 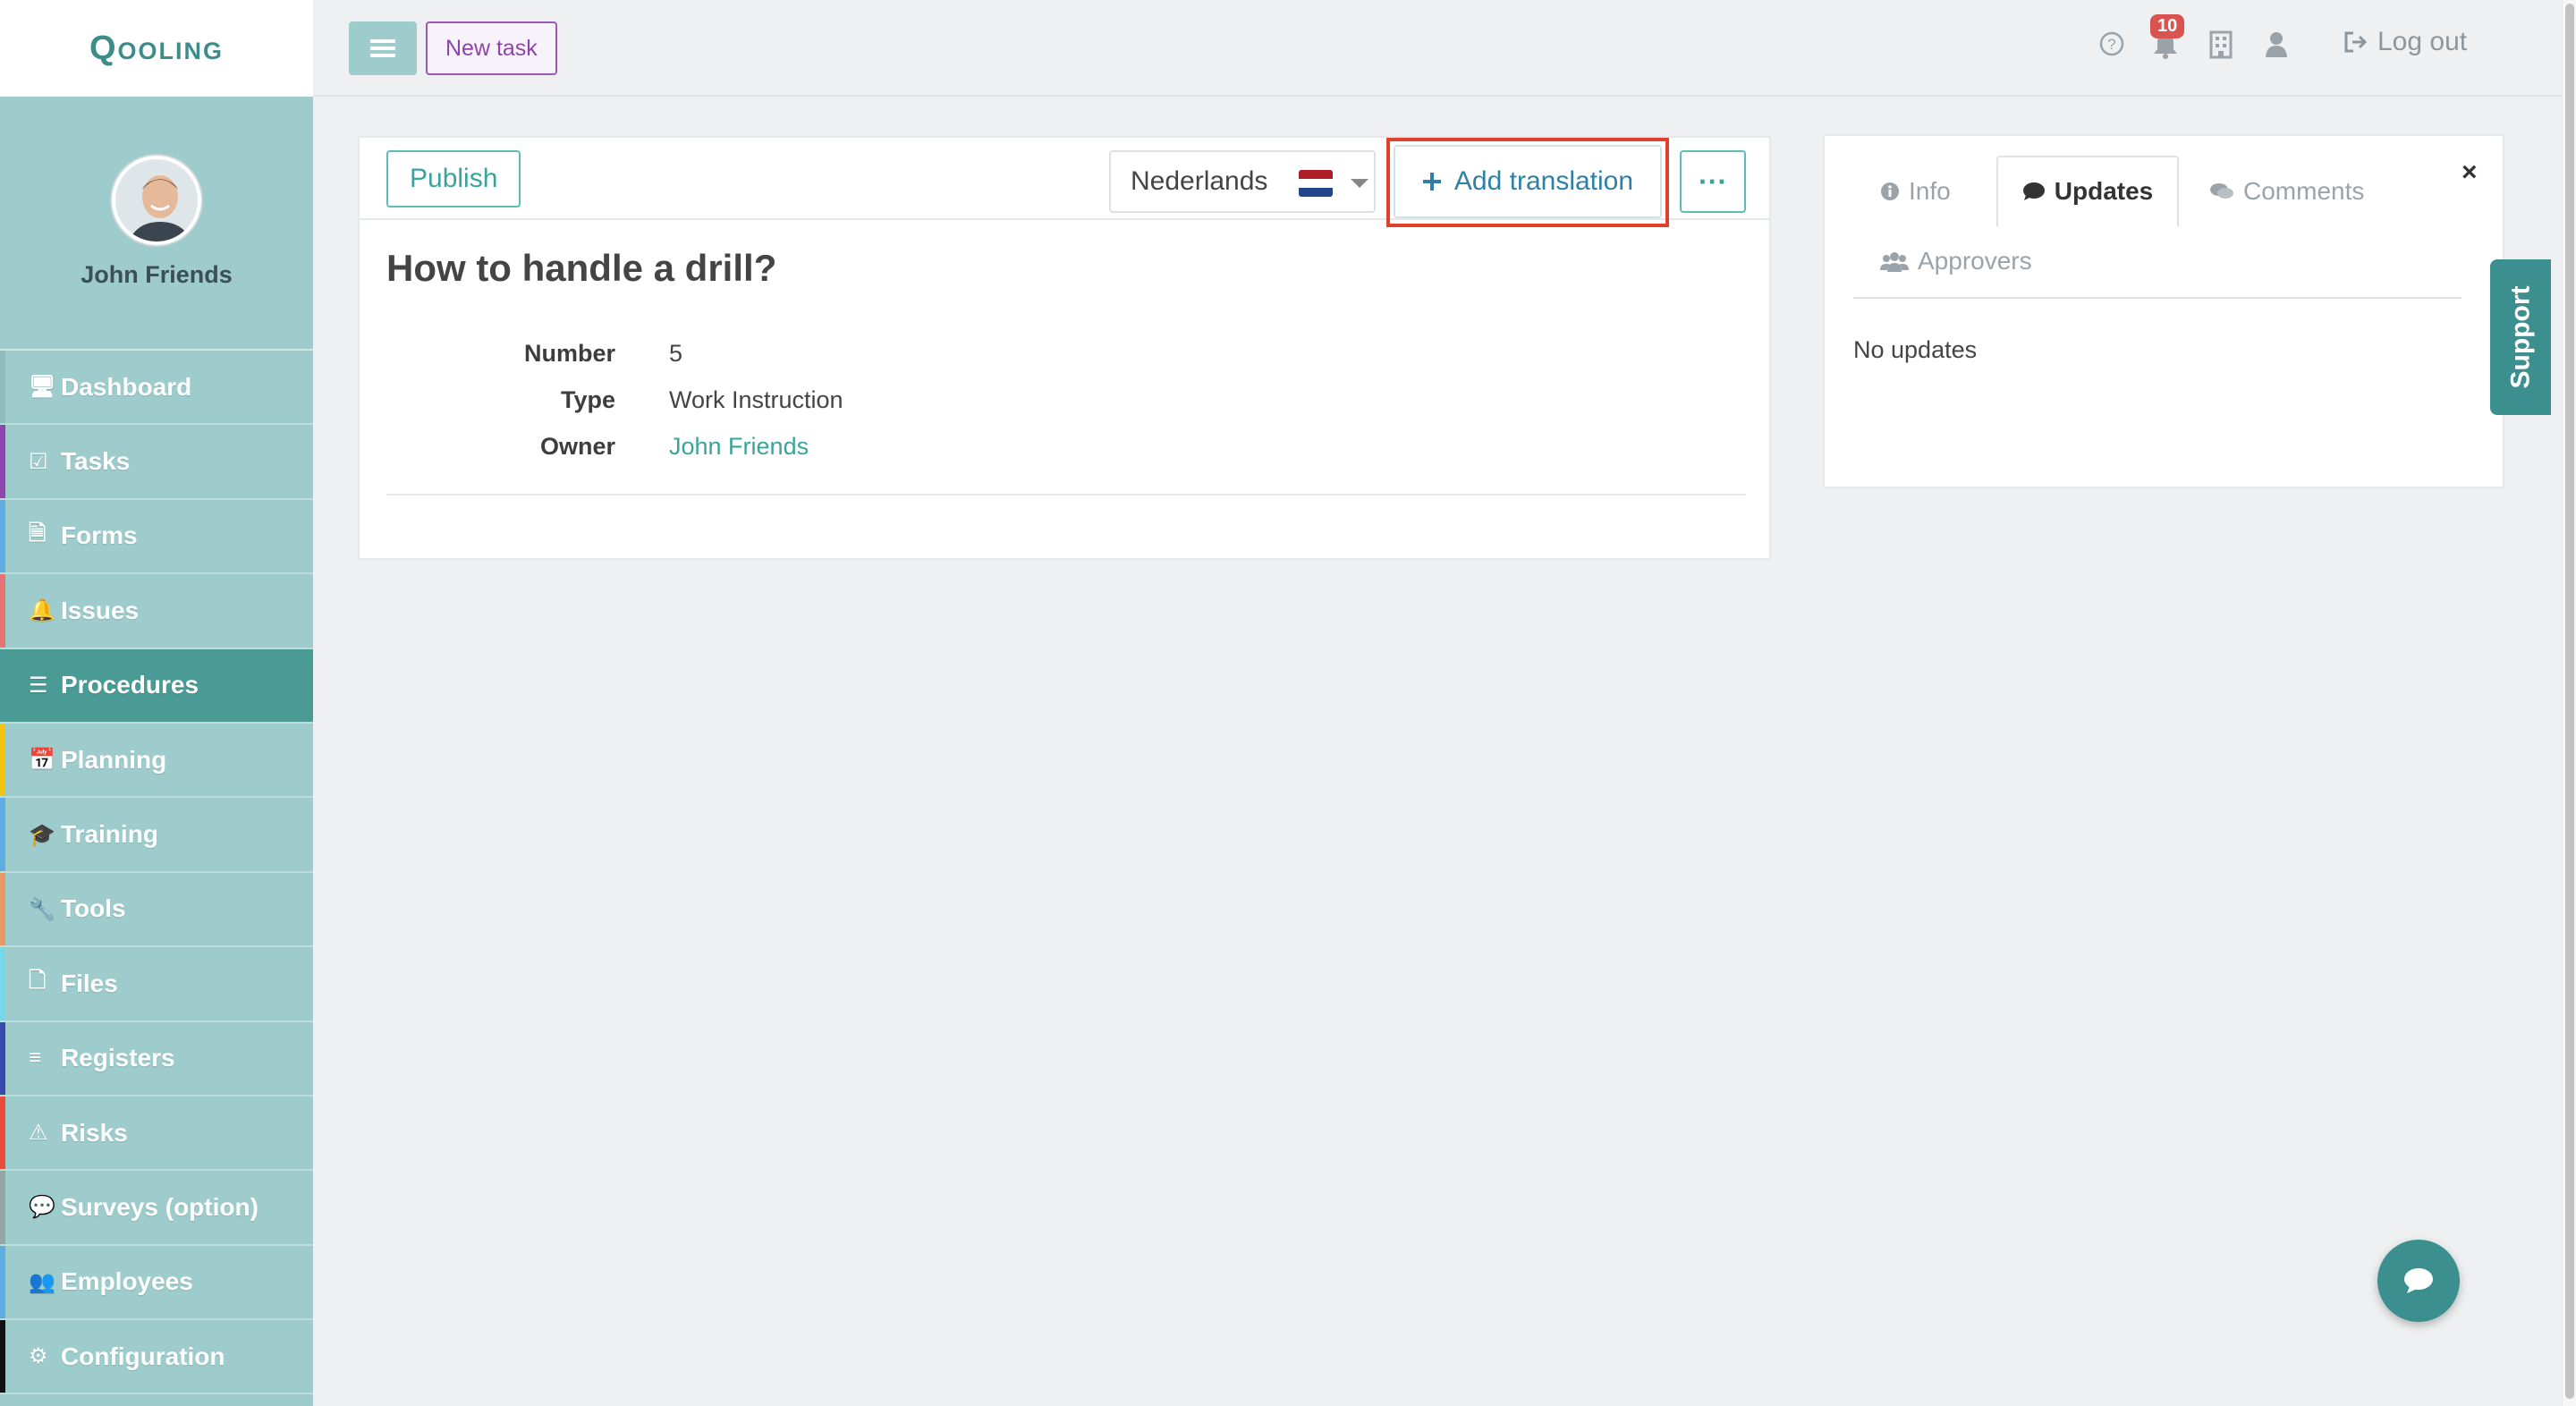 I want to click on warning-icon: ⚠, so click(x=38, y=1133).